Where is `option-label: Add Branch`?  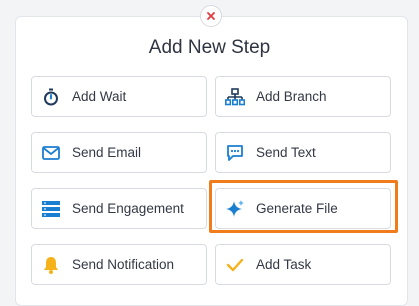 option-label: Add Branch is located at coordinates (291, 96).